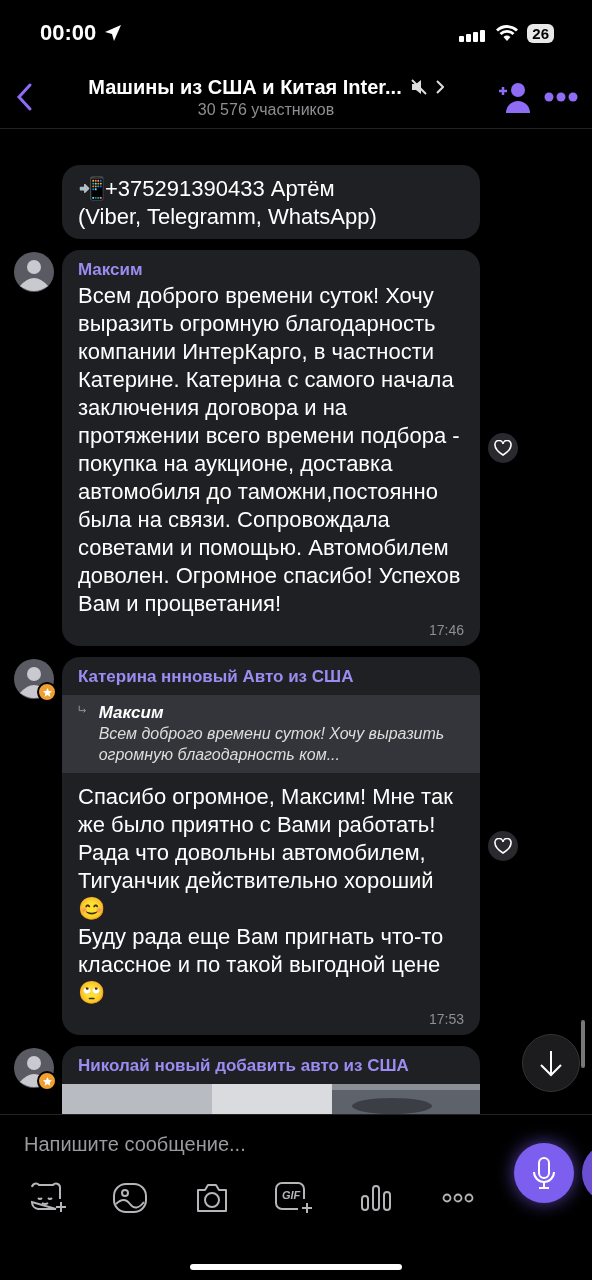 This screenshot has width=592, height=1280. What do you see at coordinates (34, 272) in the screenshot?
I see `avatar` at bounding box center [34, 272].